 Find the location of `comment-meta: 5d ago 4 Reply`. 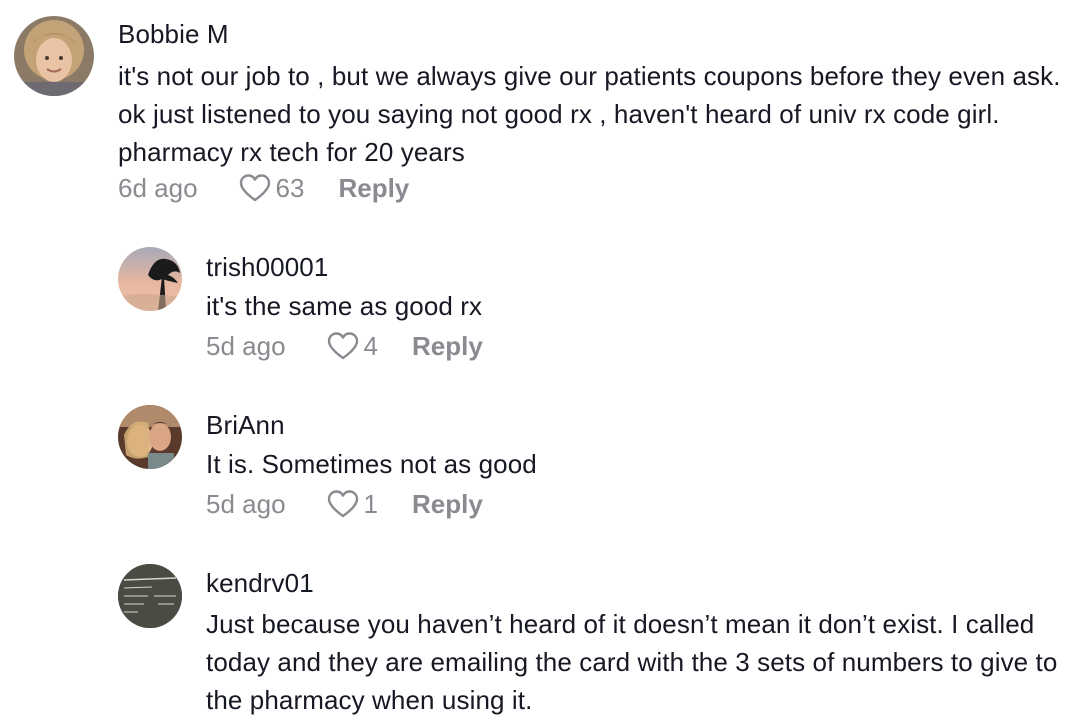

comment-meta: 5d ago 4 Reply is located at coordinates (344, 346).